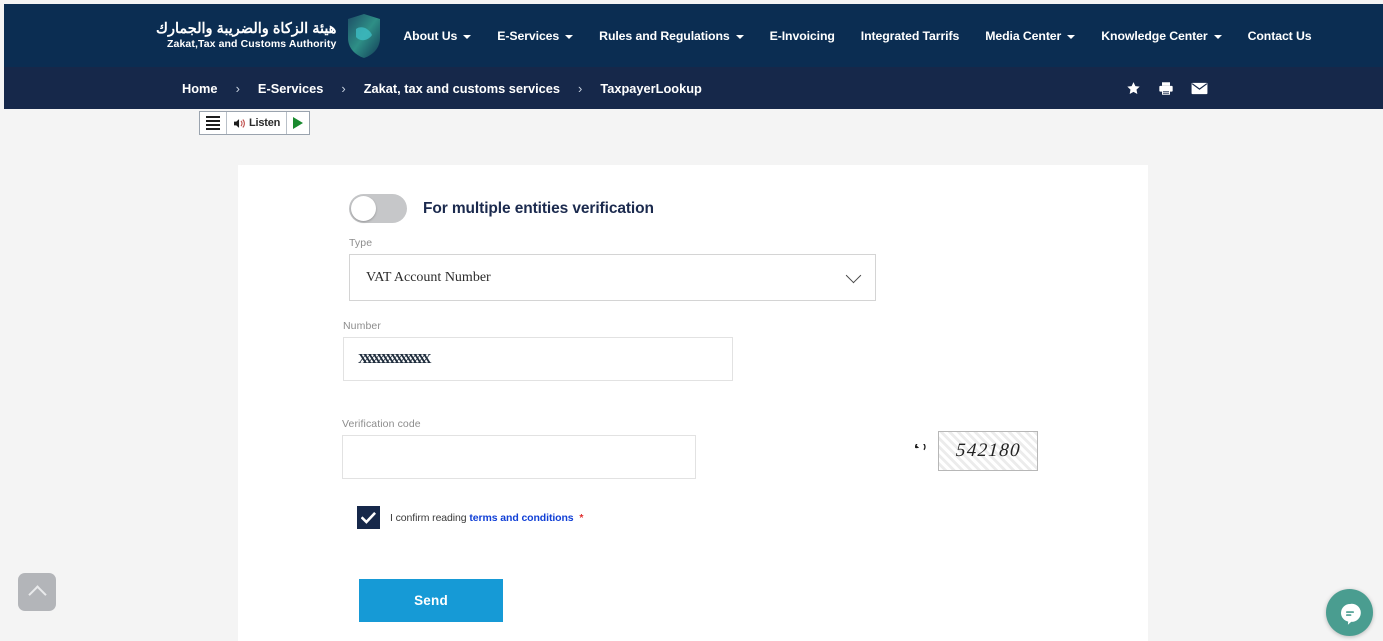  Describe the element at coordinates (428, 277) in the screenshot. I see `type-select-value: VAT Account Number` at that location.